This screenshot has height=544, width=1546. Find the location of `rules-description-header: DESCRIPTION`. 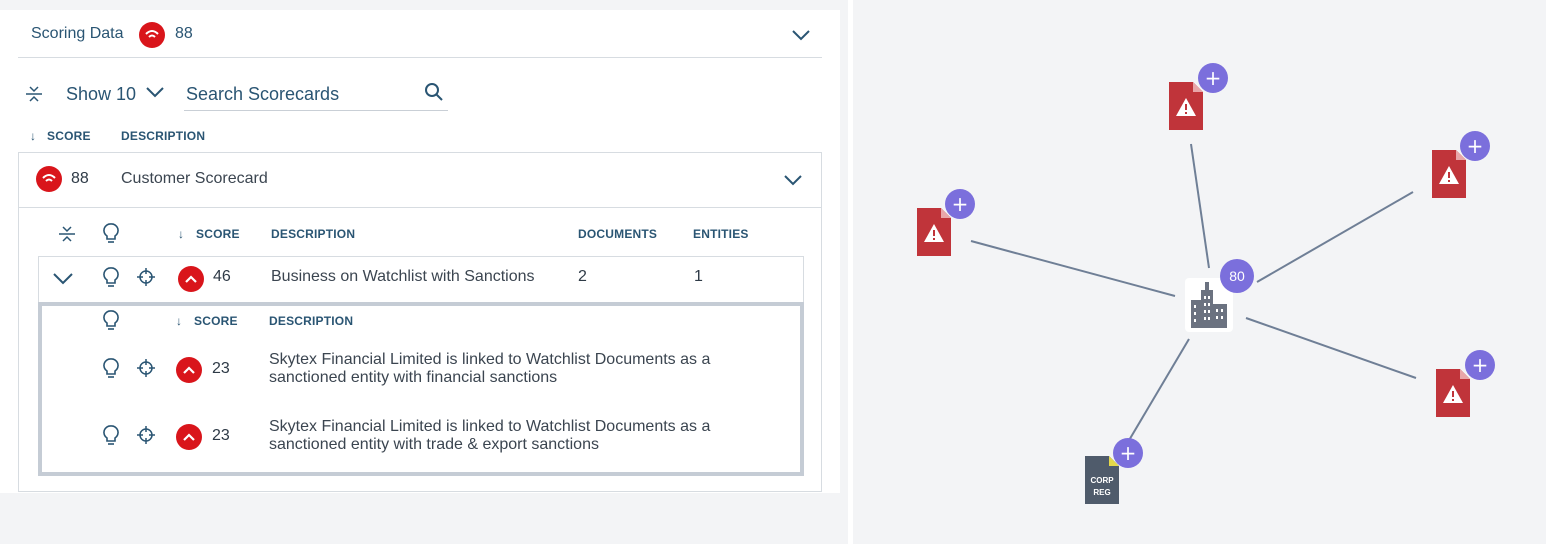

rules-description-header: DESCRIPTION is located at coordinates (313, 234).